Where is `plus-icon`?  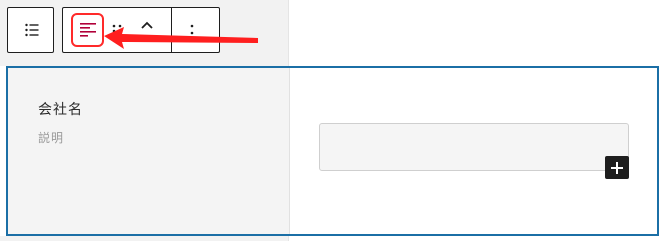
plus-icon is located at coordinates (617, 167).